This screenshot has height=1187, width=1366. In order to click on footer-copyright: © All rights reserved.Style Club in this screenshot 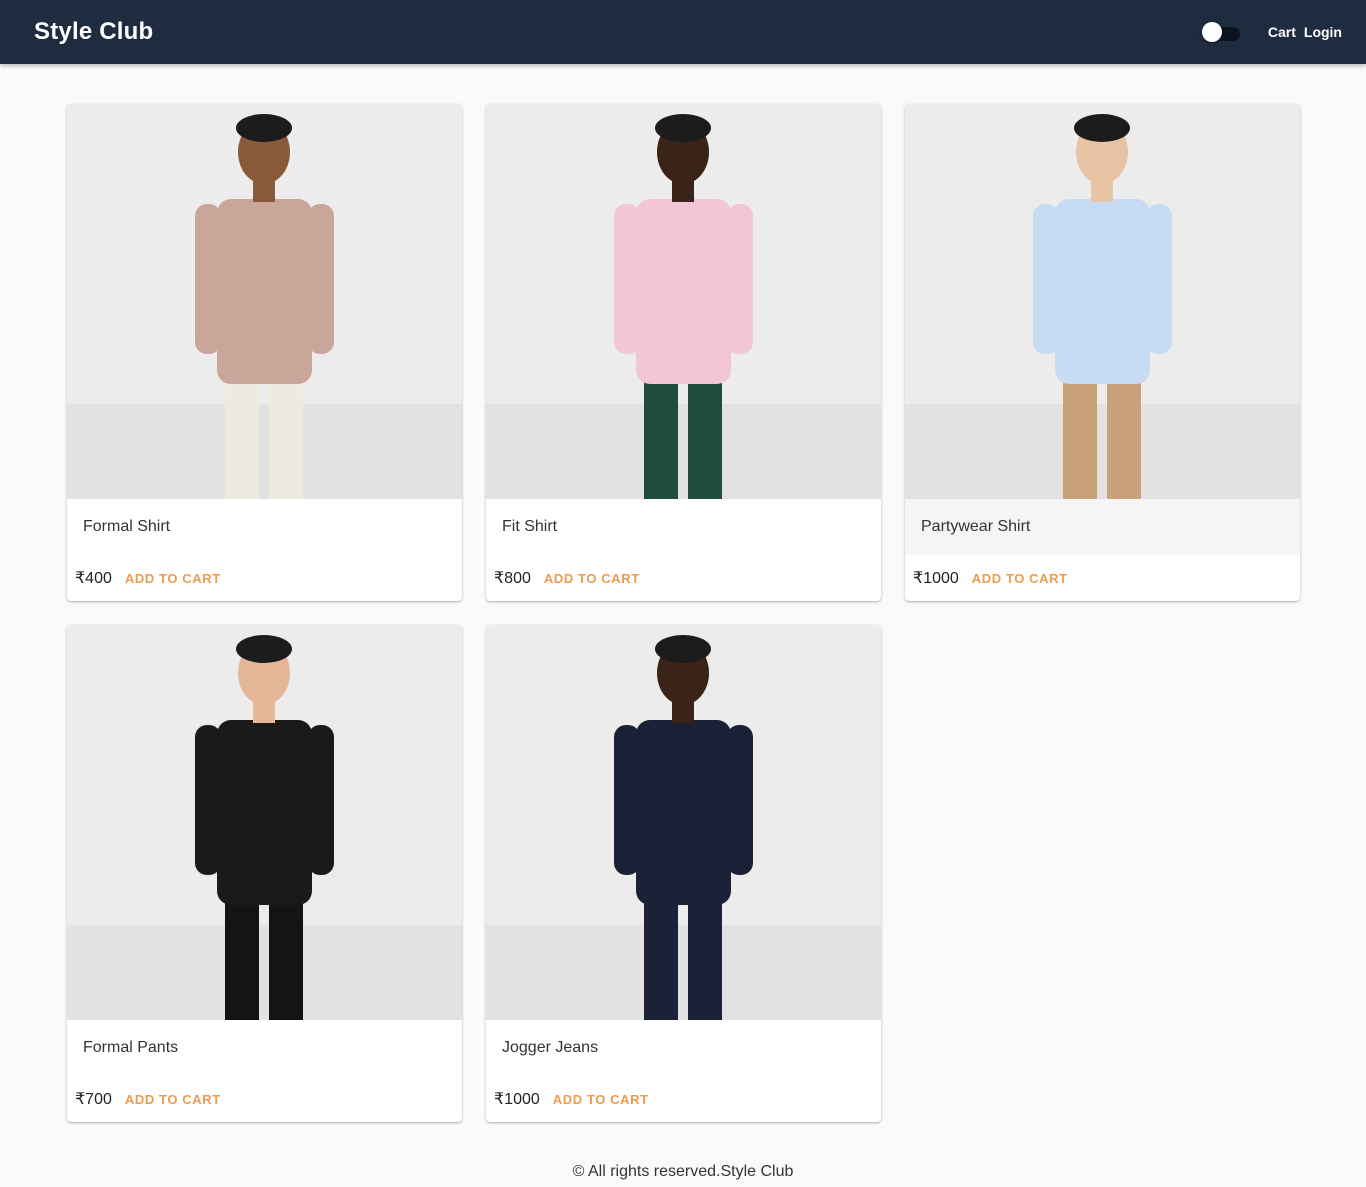, I will do `click(683, 1171)`.